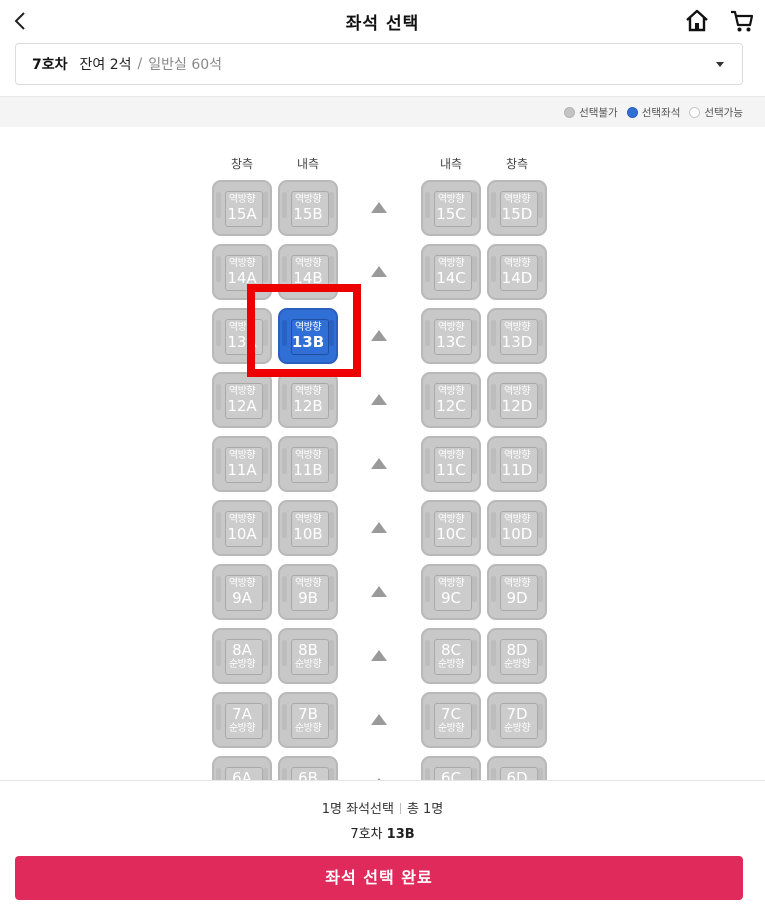  What do you see at coordinates (517, 272) in the screenshot?
I see `seat-14D: 역방향 14D` at bounding box center [517, 272].